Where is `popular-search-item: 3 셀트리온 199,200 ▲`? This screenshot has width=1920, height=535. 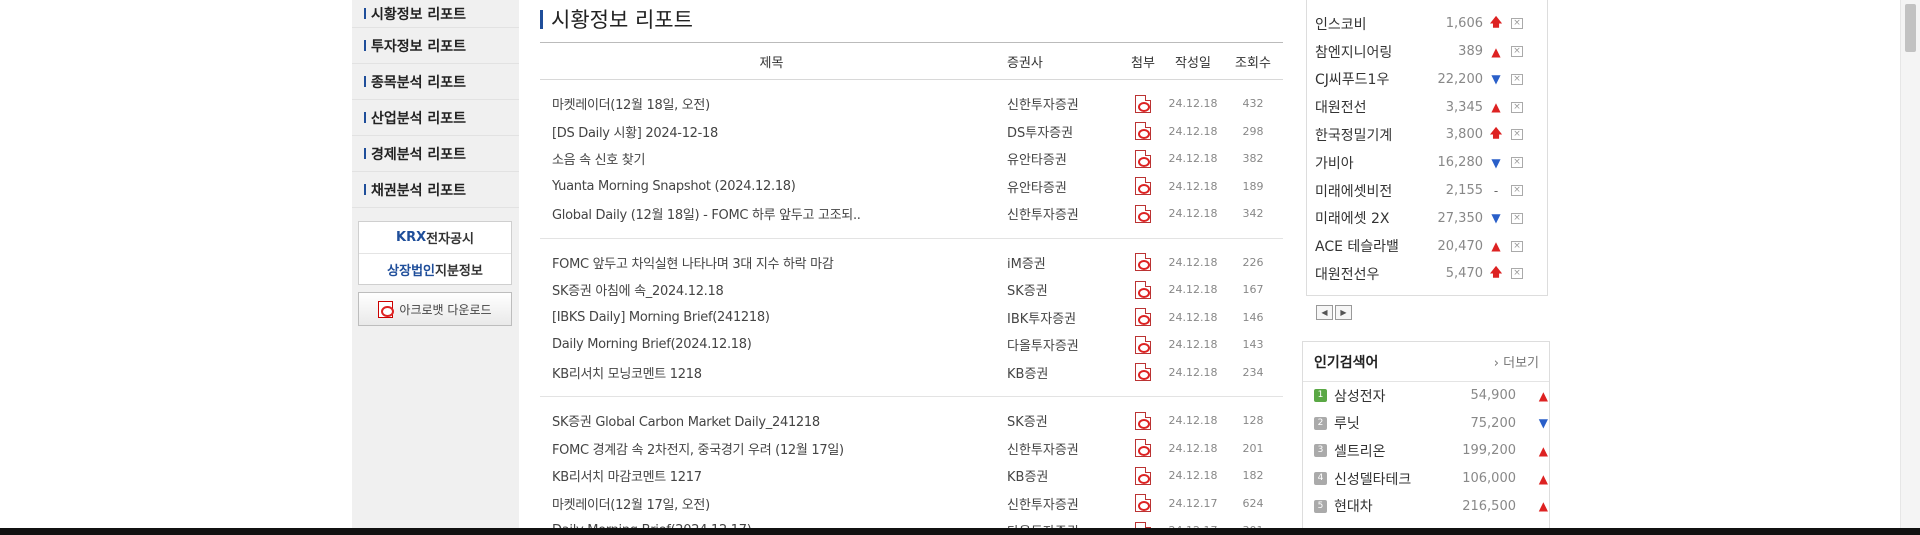
popular-search-item: 3 셀트리온 199,200 ▲ is located at coordinates (1426, 451).